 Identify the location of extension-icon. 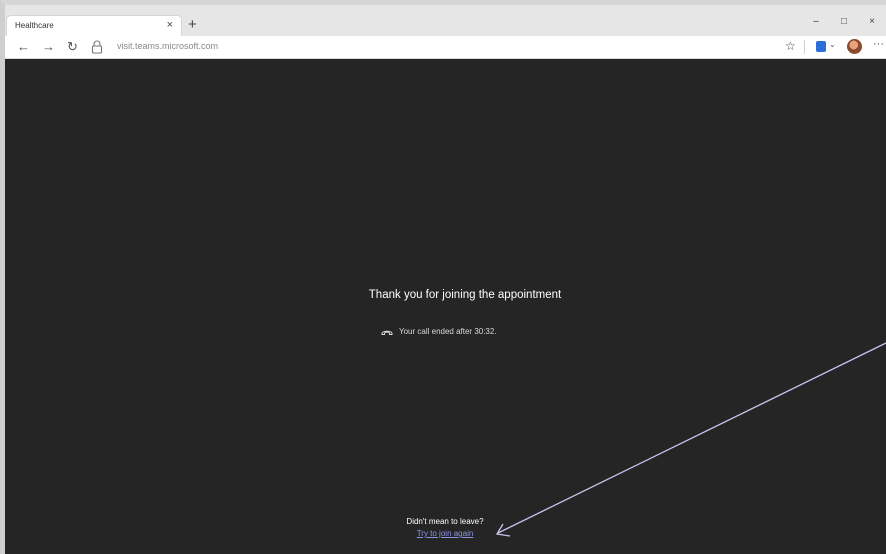
(821, 46).